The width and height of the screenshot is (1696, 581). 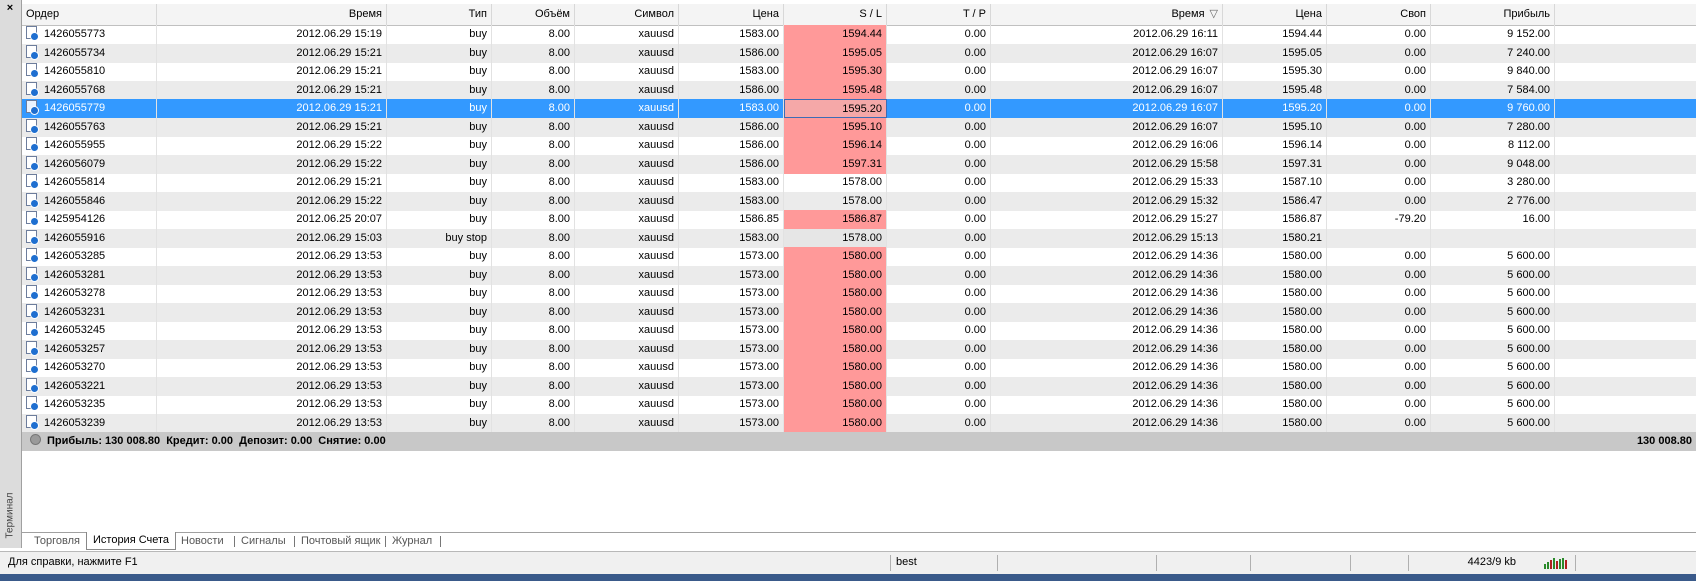 I want to click on cell-open-time: 2012.06.29 13:53, so click(x=272, y=386).